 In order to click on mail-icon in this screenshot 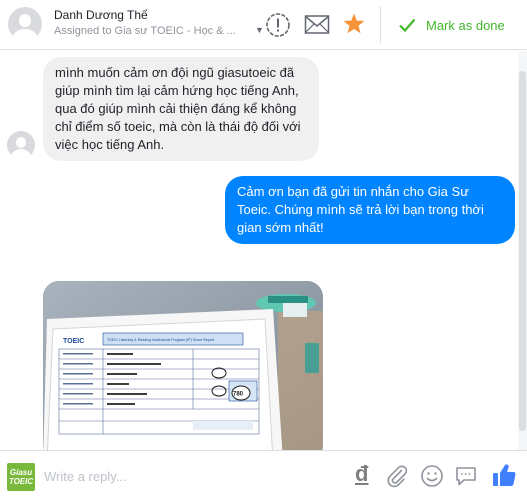, I will do `click(317, 25)`.